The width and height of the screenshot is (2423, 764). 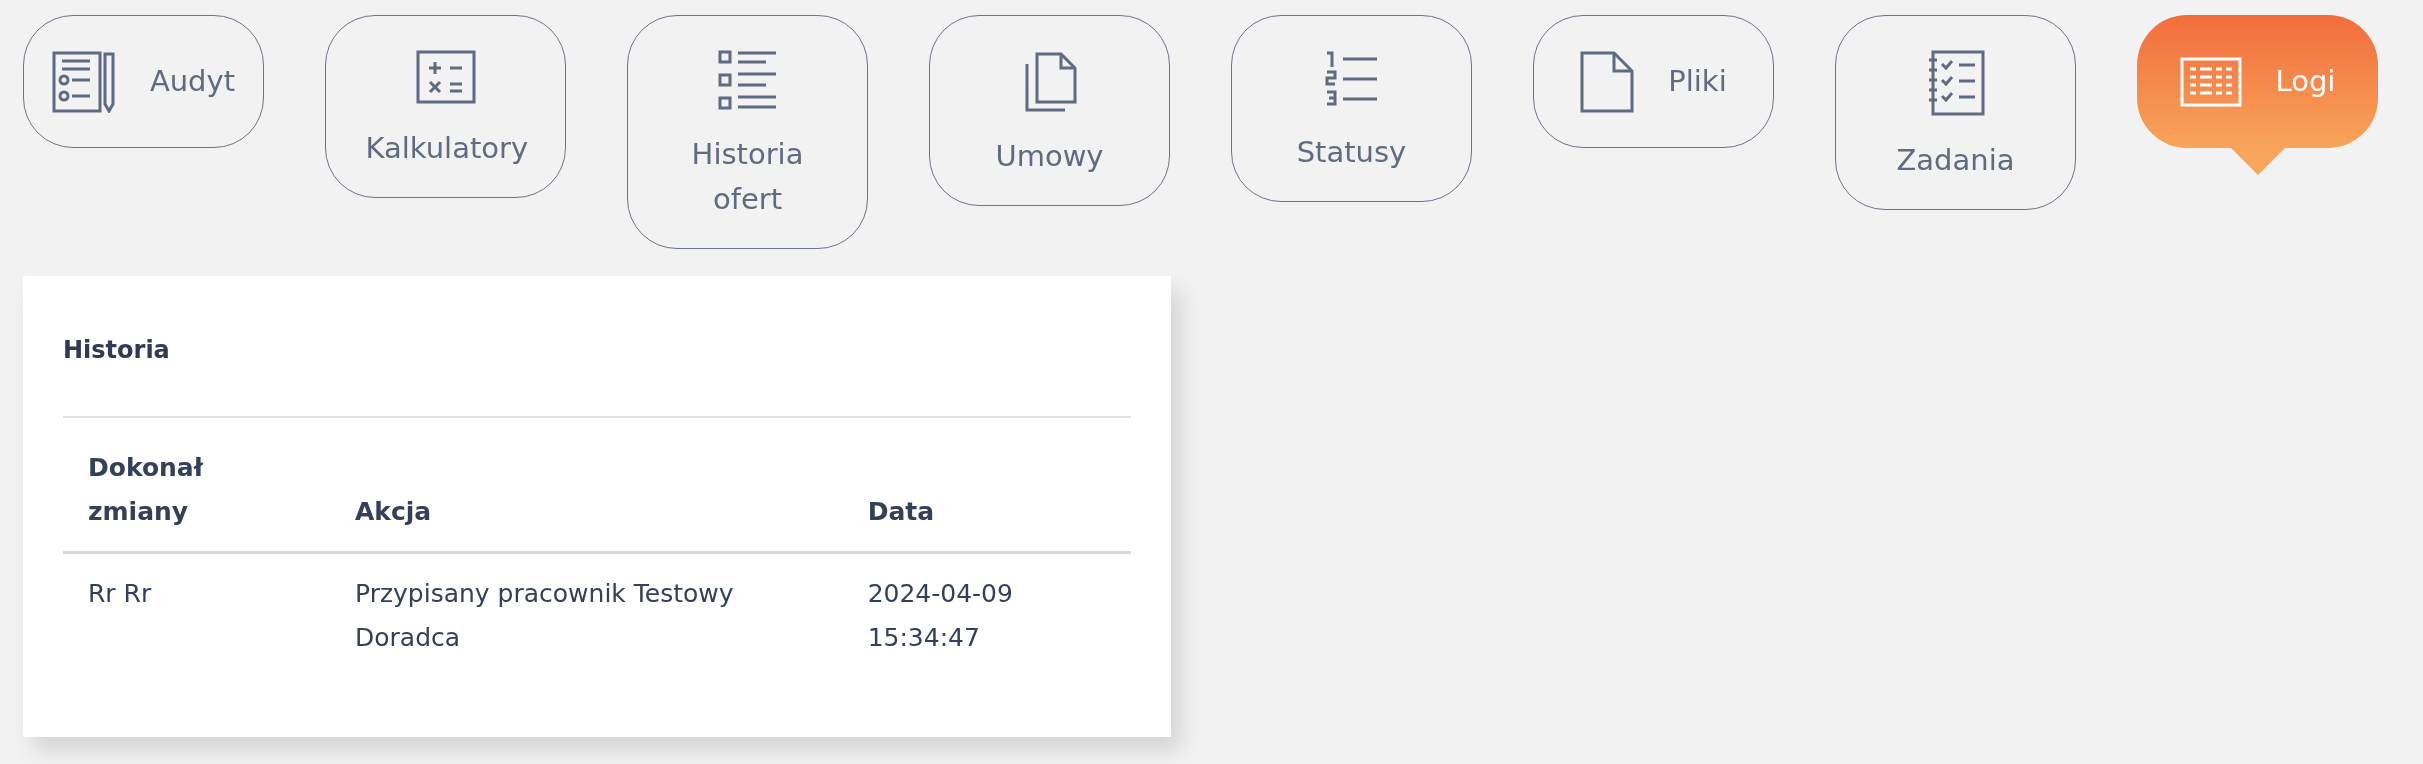 What do you see at coordinates (986, 615) in the screenshot?
I see `table-cell: 2024-04-09 15:34:47` at bounding box center [986, 615].